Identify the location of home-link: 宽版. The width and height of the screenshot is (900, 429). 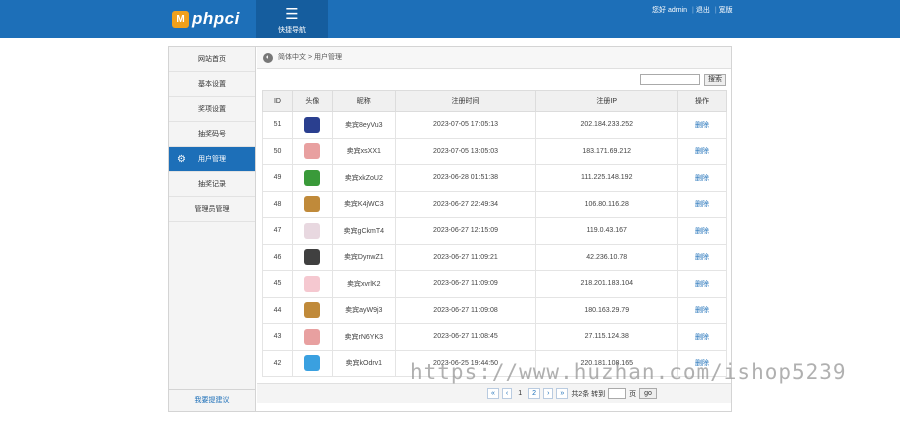
(726, 10).